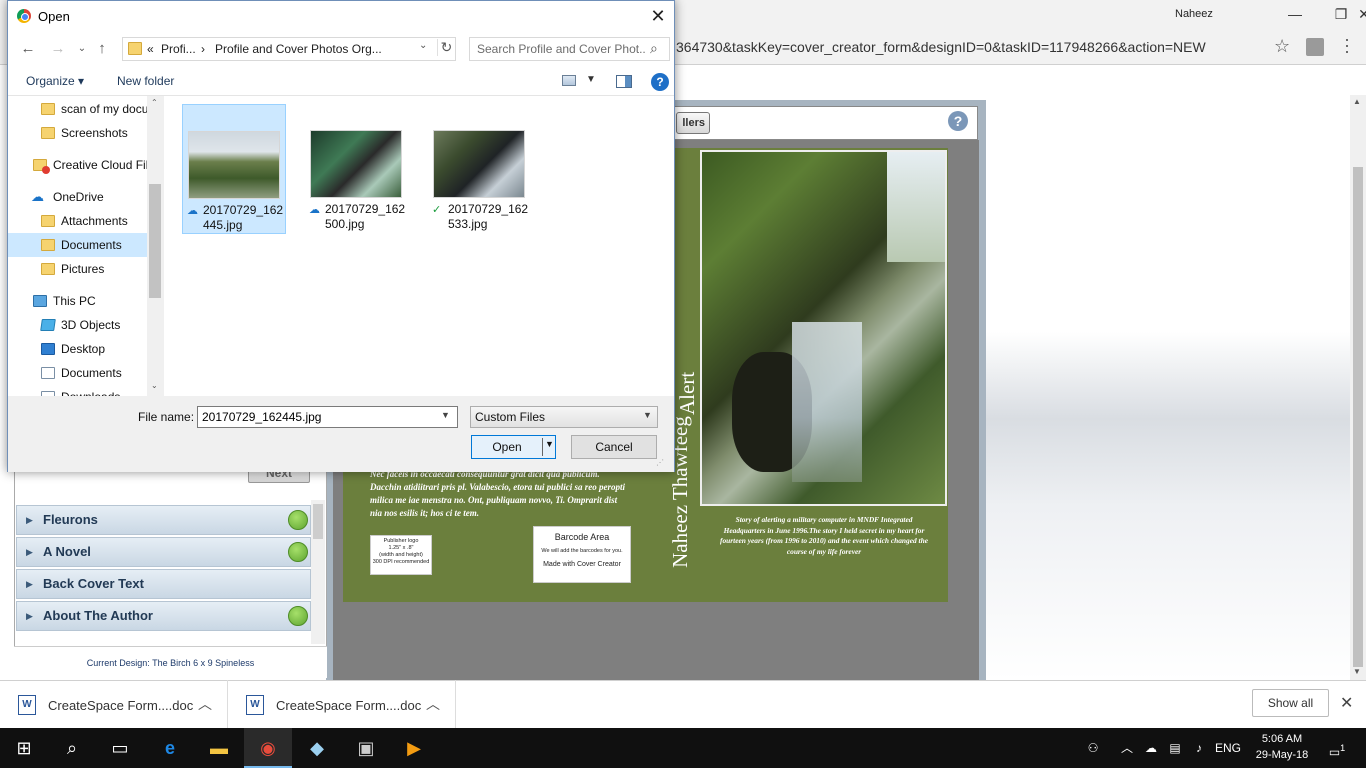 Image resolution: width=1366 pixels, height=768 pixels. Describe the element at coordinates (317, 748) in the screenshot. I see `store-app-icon: ◆` at that location.